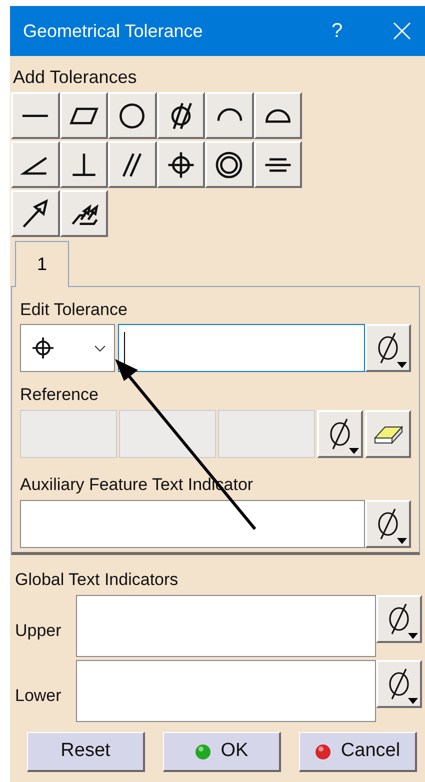 Image resolution: width=425 pixels, height=782 pixels. I want to click on help-button: ?, so click(337, 31).